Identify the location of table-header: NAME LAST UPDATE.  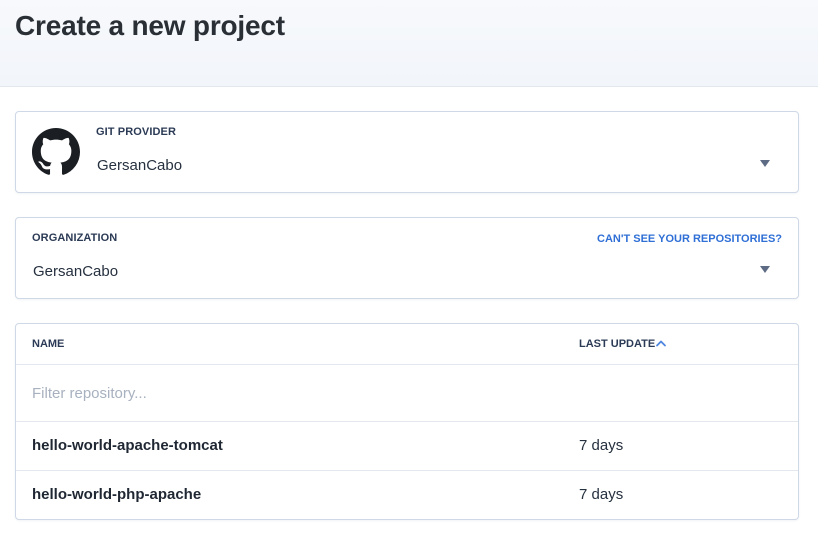
(407, 344).